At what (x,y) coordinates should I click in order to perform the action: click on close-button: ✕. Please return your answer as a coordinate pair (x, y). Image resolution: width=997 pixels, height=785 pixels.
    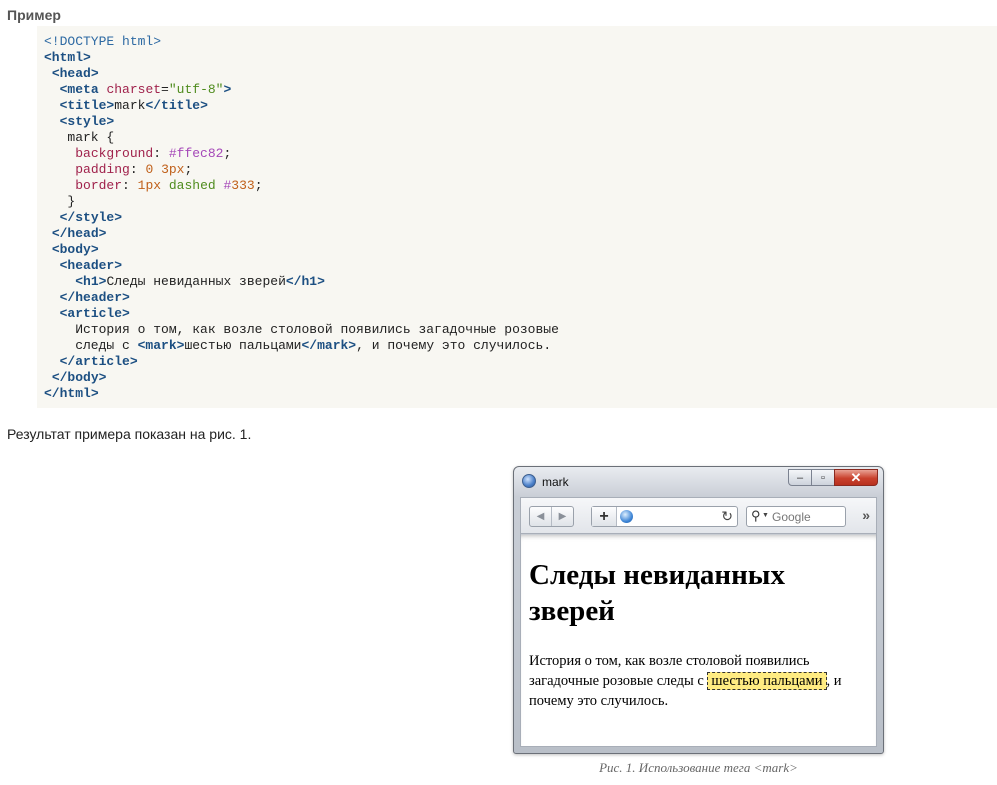
    Looking at the image, I should click on (856, 477).